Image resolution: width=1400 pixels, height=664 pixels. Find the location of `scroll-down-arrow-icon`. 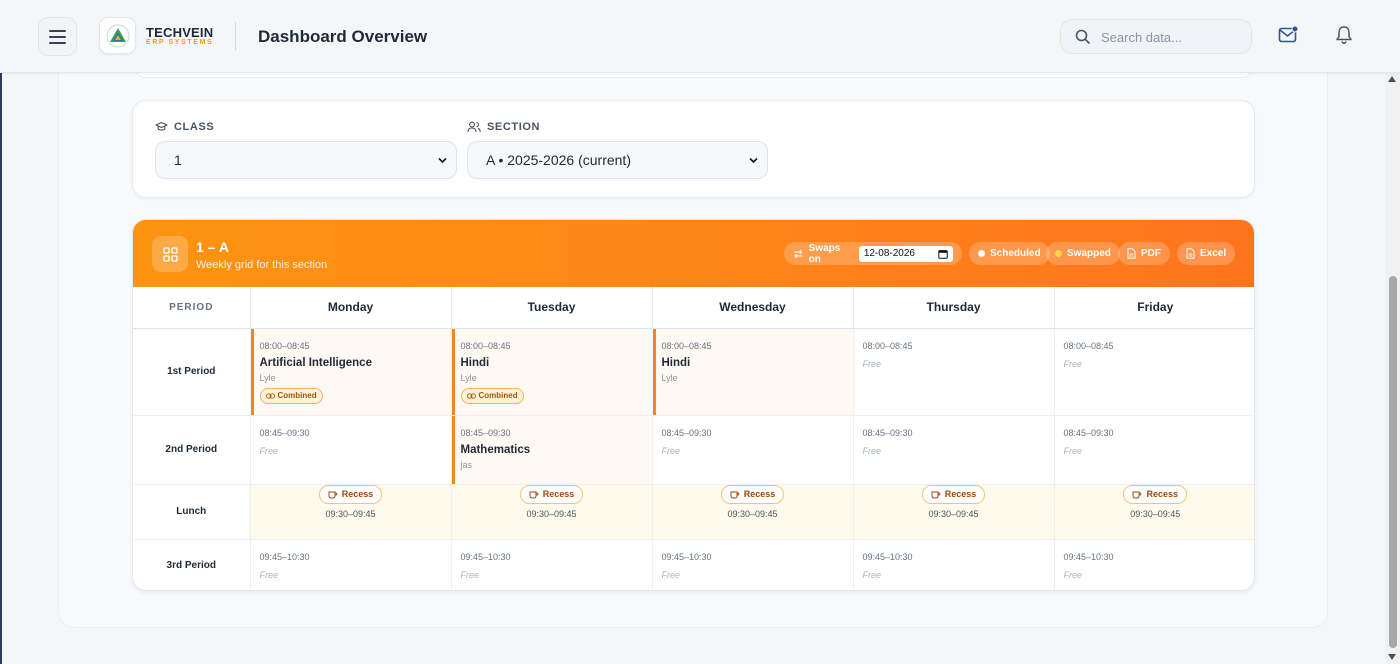

scroll-down-arrow-icon is located at coordinates (1392, 657).